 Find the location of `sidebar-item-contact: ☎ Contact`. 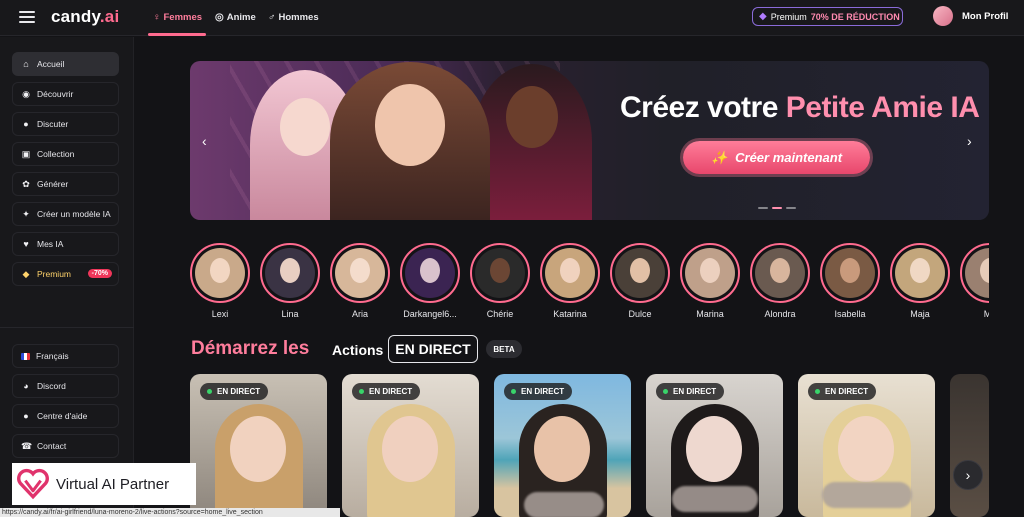

sidebar-item-contact: ☎ Contact is located at coordinates (65, 446).